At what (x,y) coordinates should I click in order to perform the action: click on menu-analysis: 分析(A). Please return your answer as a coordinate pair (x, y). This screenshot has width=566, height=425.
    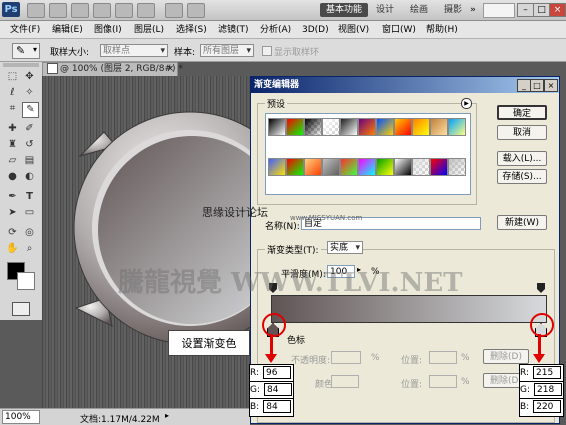
    Looking at the image, I should click on (275, 30).